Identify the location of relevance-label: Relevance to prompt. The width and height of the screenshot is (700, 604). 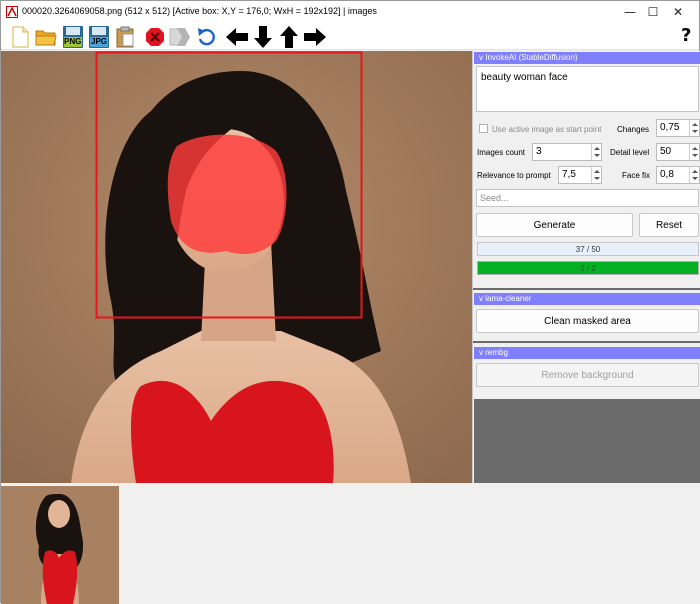
(514, 175).